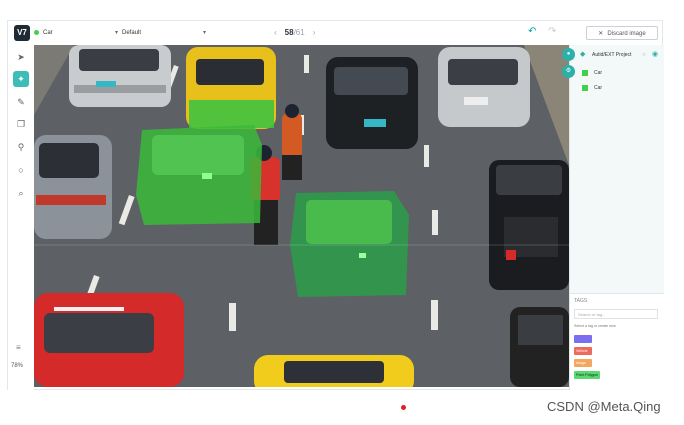  Describe the element at coordinates (48, 33) in the screenshot. I see `class-select-value: Car` at that location.